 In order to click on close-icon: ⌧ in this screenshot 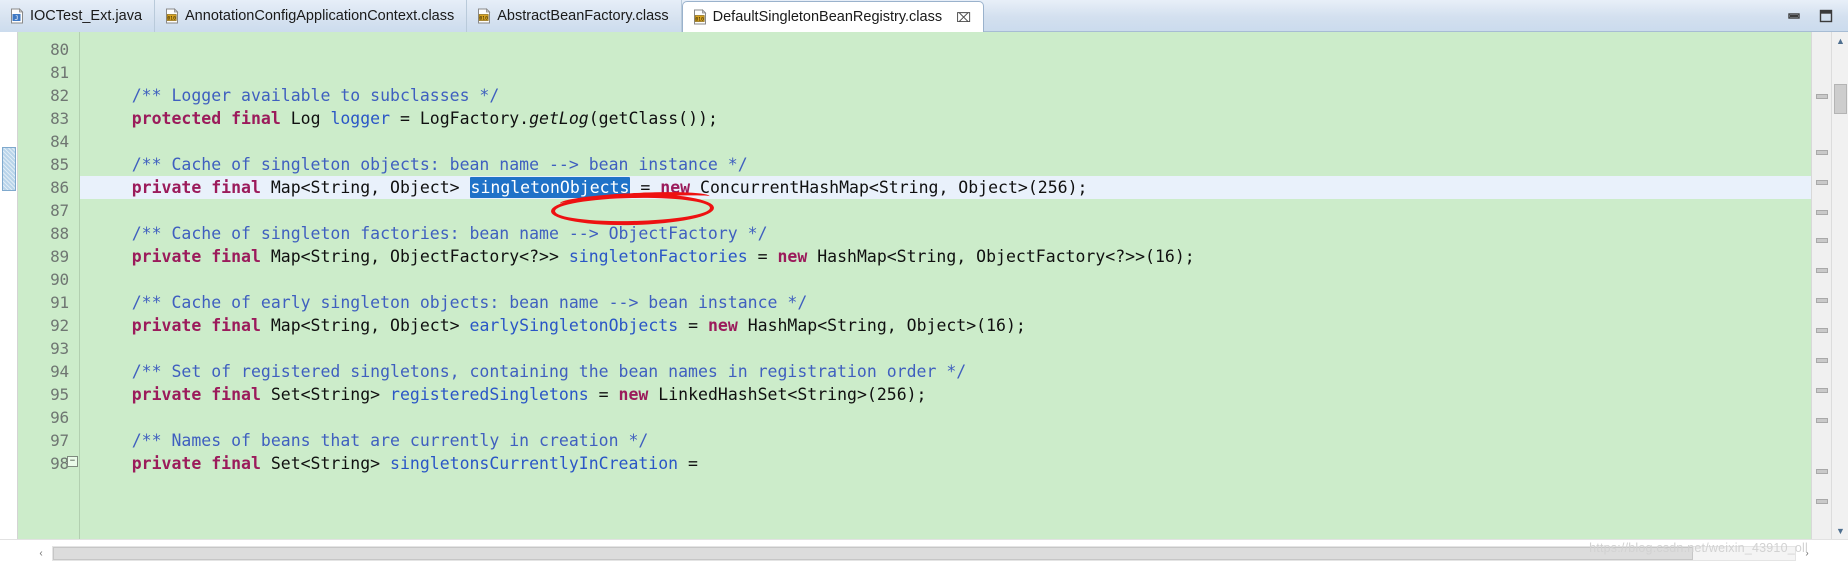, I will do `click(963, 17)`.